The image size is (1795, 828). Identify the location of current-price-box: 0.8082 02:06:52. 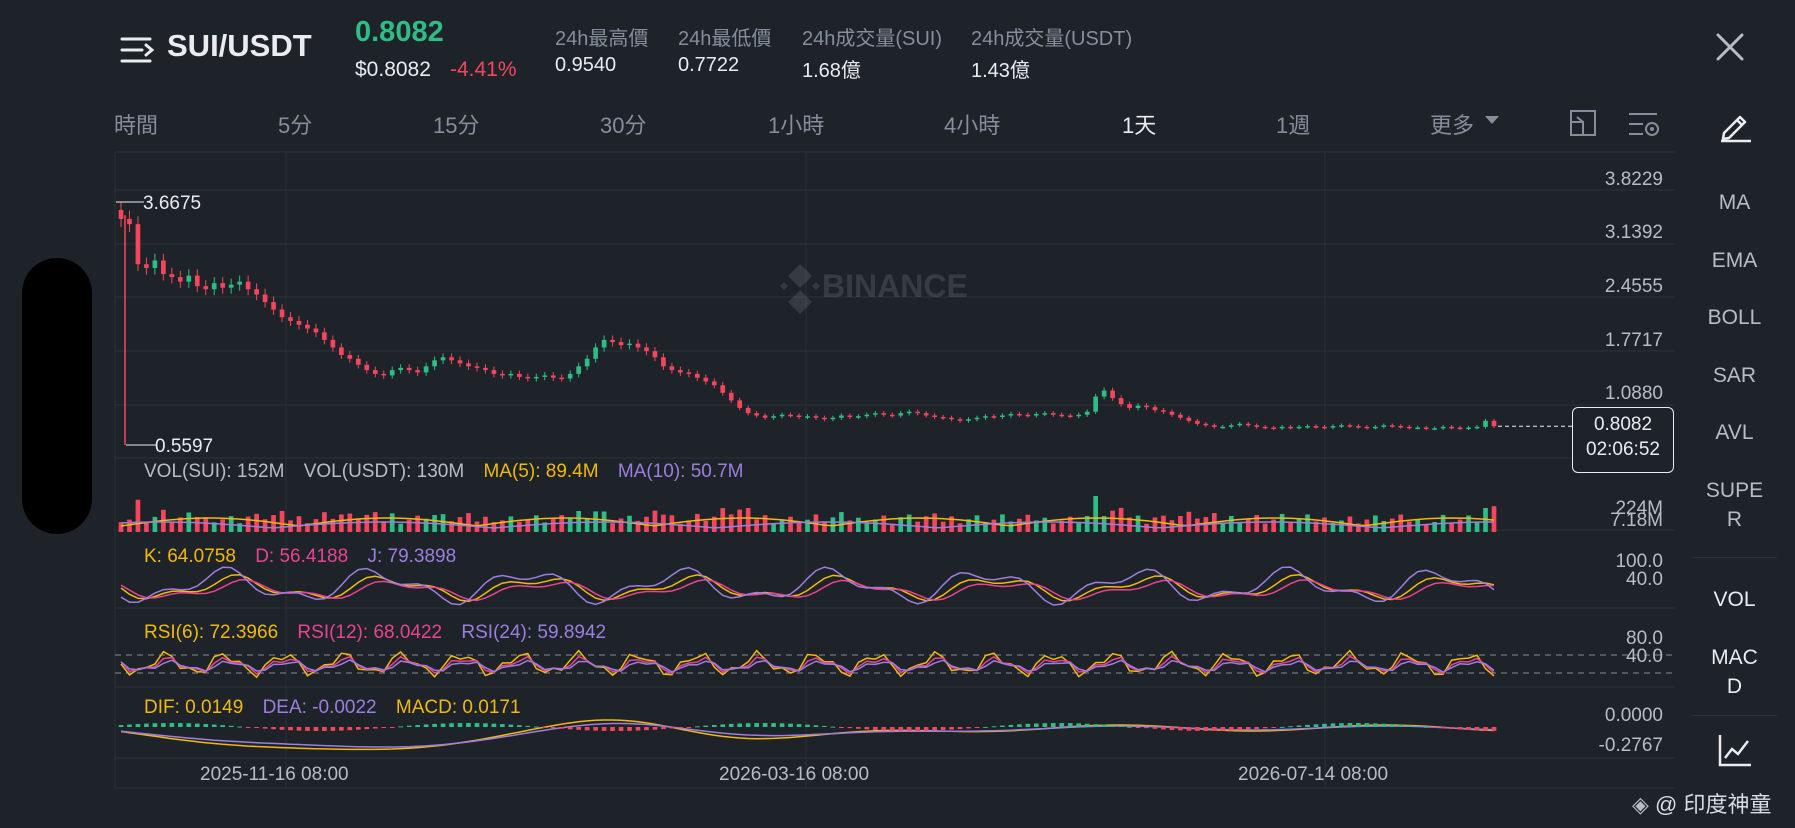
(1623, 440).